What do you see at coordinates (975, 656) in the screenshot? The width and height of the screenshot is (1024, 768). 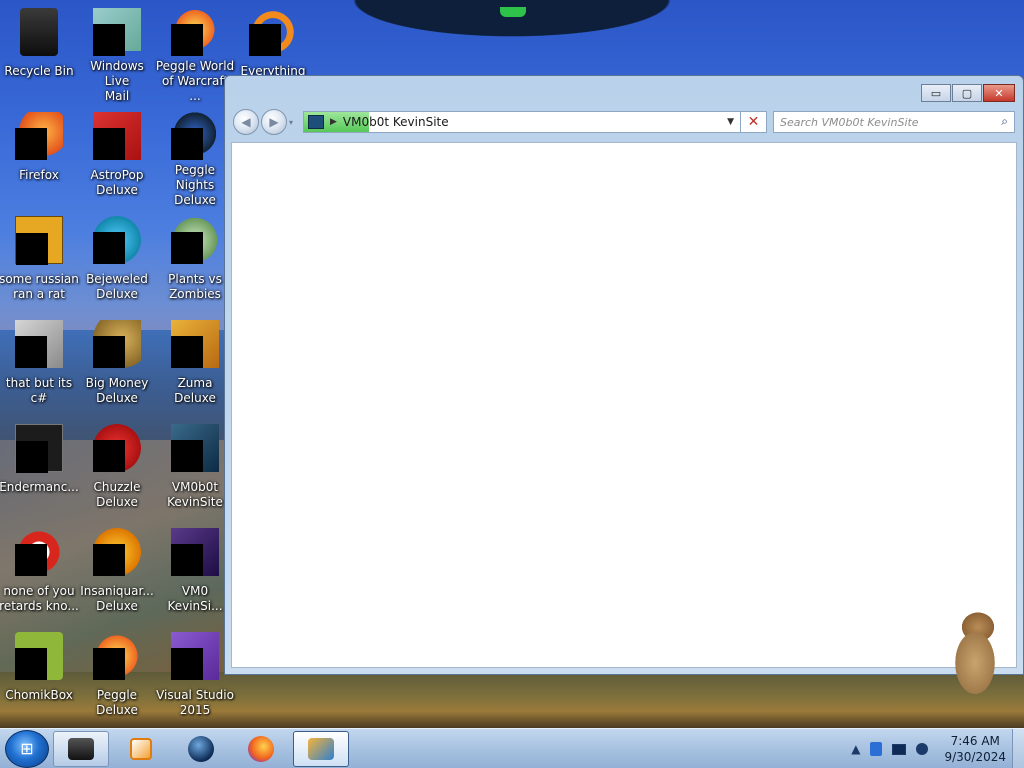 I see `hamster-gadget` at bounding box center [975, 656].